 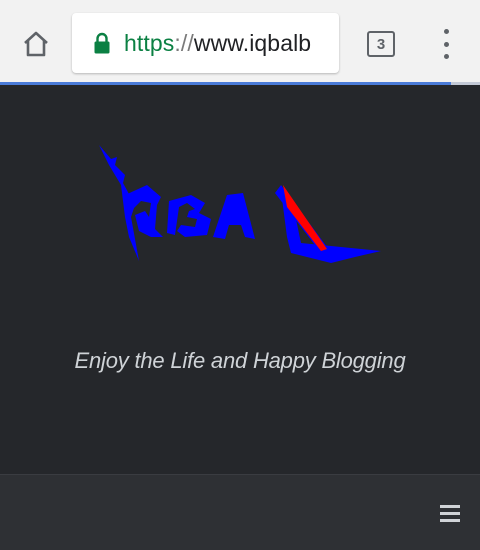 I want to click on hamburger-menu-icon, so click(x=450, y=513).